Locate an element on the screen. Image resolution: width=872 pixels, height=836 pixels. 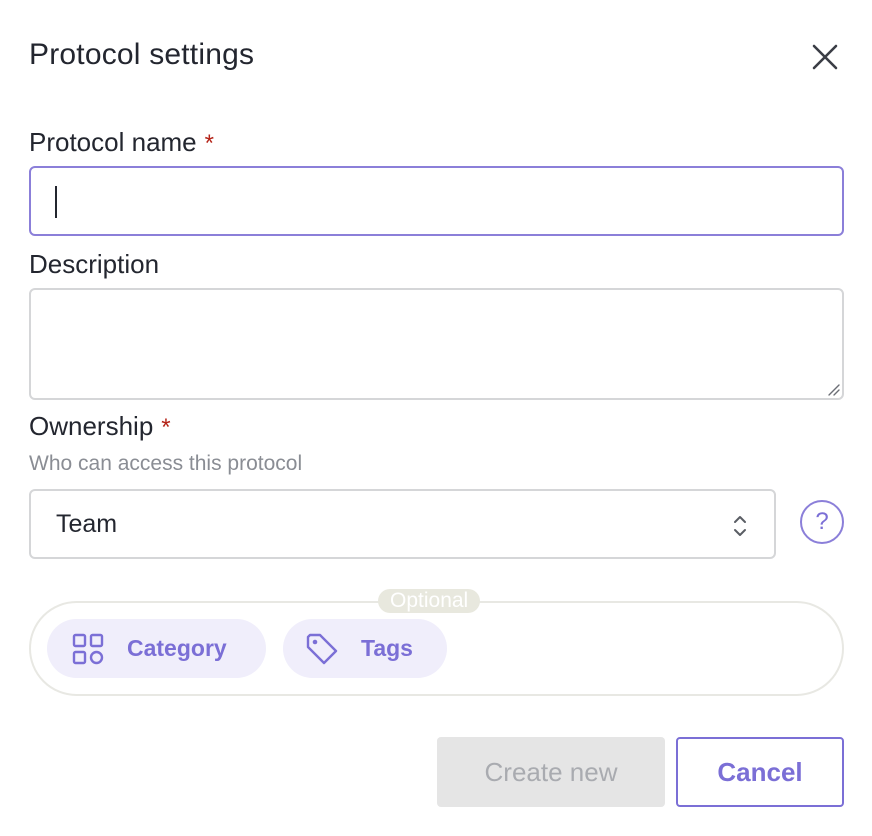
close-icon is located at coordinates (825, 57).